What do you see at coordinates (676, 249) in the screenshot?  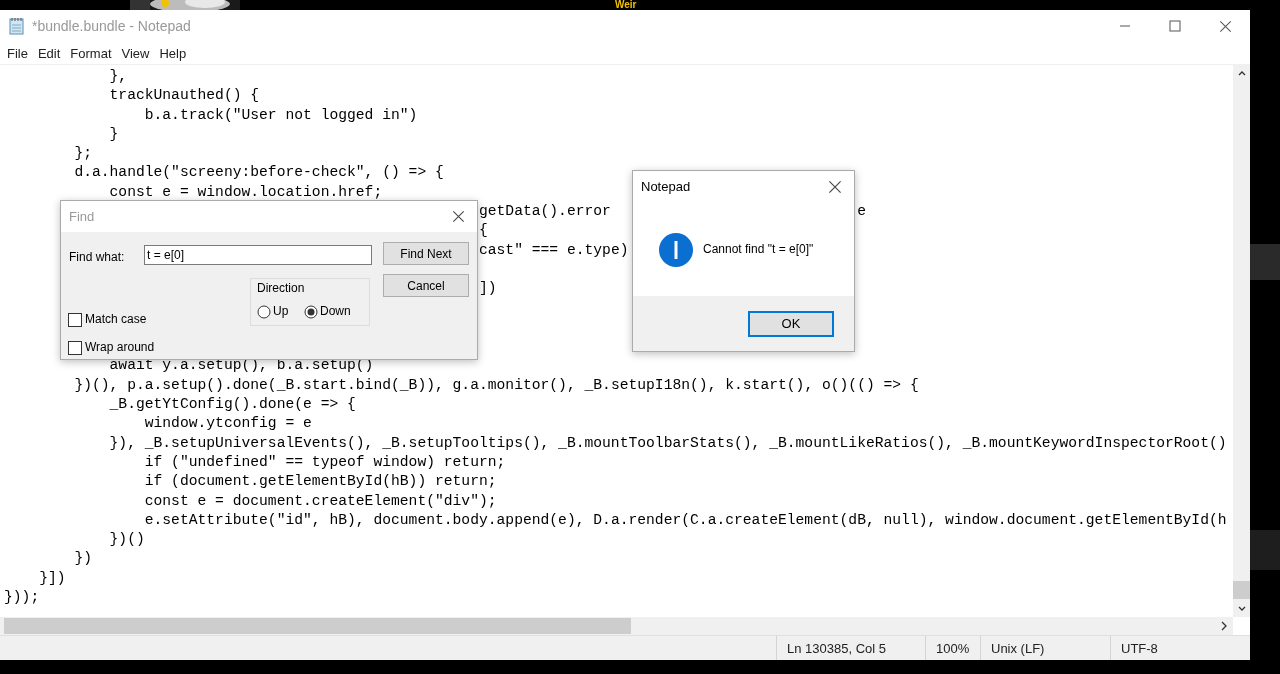 I see `info-icon` at bounding box center [676, 249].